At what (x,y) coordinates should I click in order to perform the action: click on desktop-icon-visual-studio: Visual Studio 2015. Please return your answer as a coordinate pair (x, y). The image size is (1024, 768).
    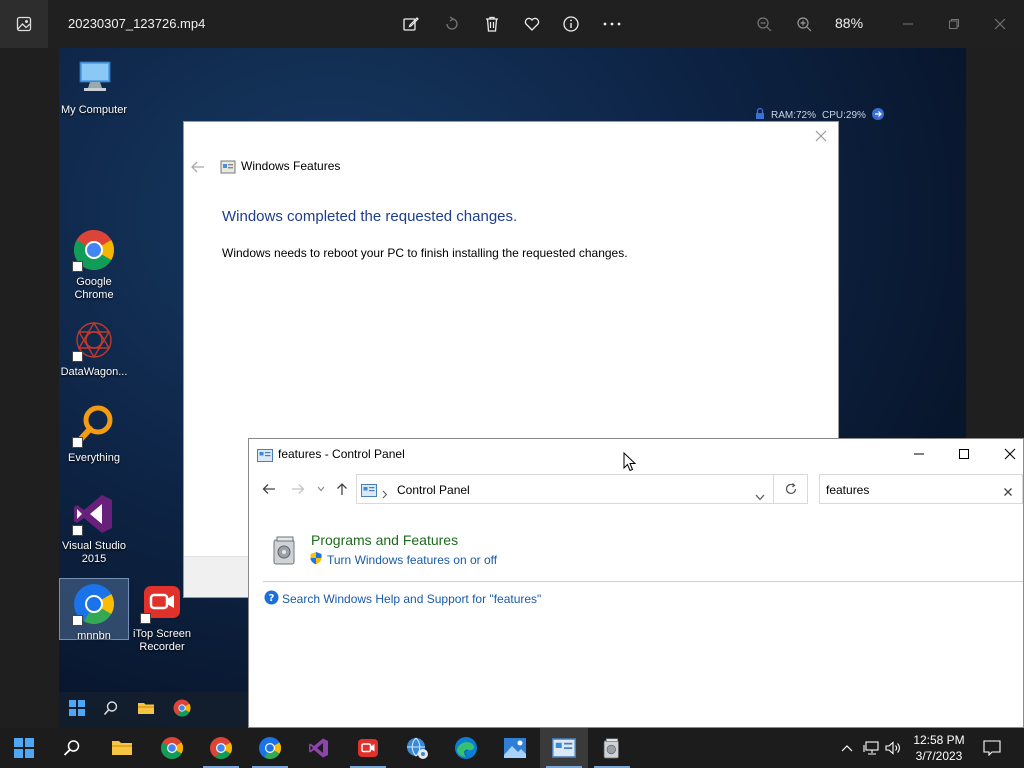
    Looking at the image, I should click on (94, 529).